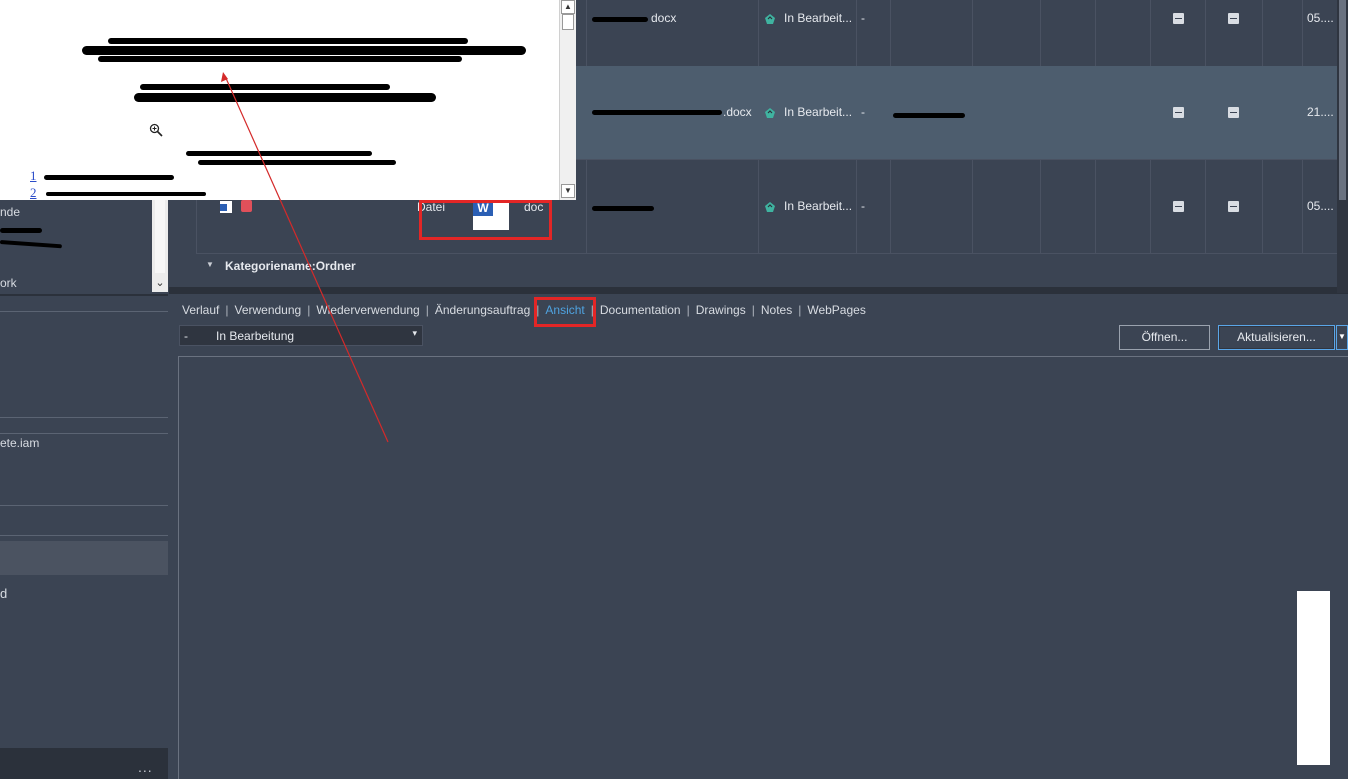 The width and height of the screenshot is (1348, 779). I want to click on left-panel-item: nde, so click(10, 212).